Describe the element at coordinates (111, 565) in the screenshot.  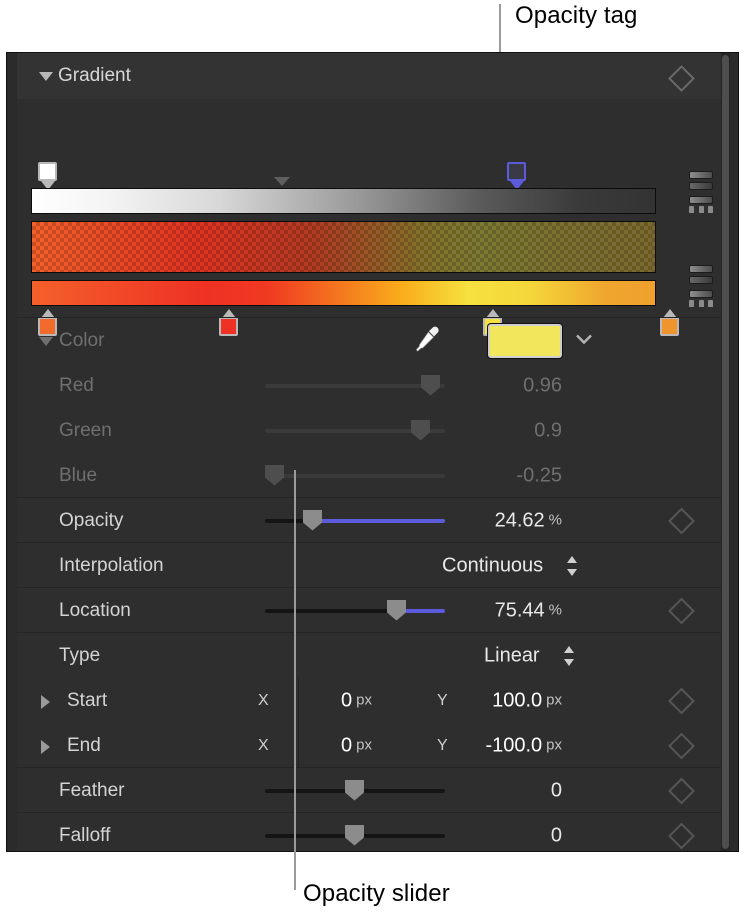
I see `interpolation-label: Interpolation` at that location.